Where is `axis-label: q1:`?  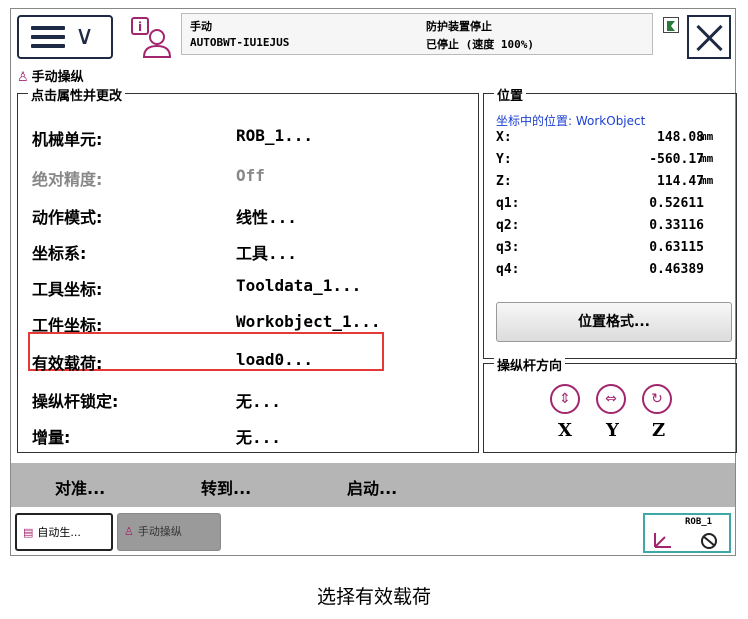 axis-label: q1: is located at coordinates (508, 203).